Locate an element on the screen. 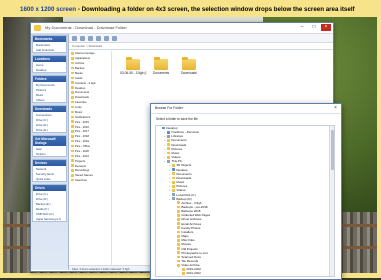 This screenshot has width=381, height=280. task-pane-section: Get Microsoft Dialogs Help Options is located at coordinates (49, 146).